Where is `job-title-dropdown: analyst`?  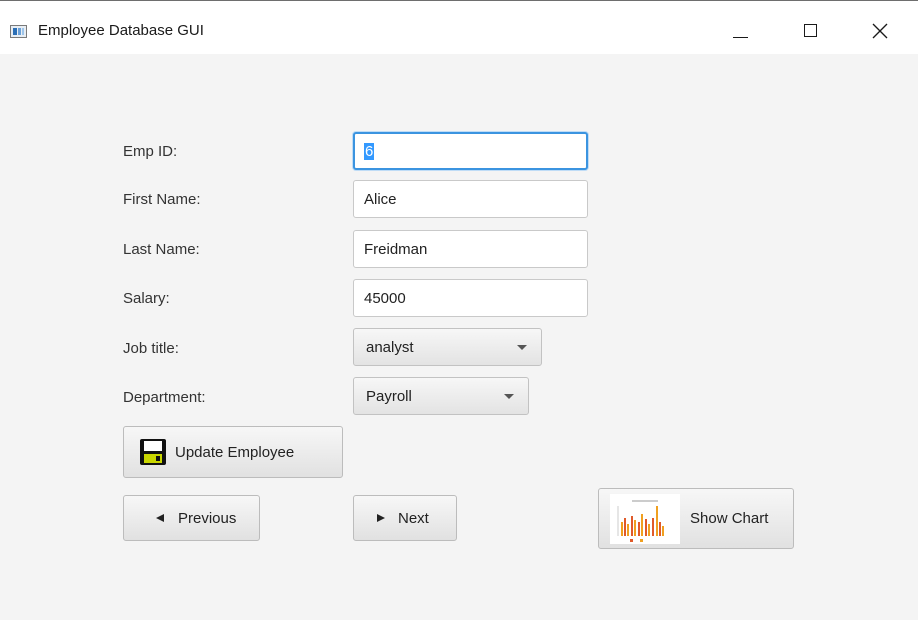
job-title-dropdown: analyst is located at coordinates (447, 347).